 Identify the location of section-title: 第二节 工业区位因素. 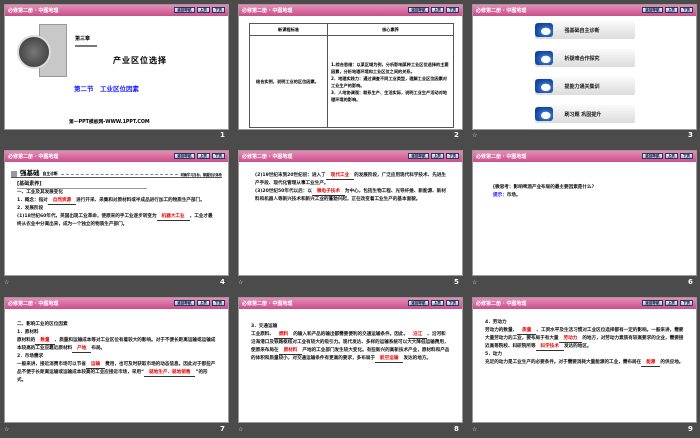
(106, 89).